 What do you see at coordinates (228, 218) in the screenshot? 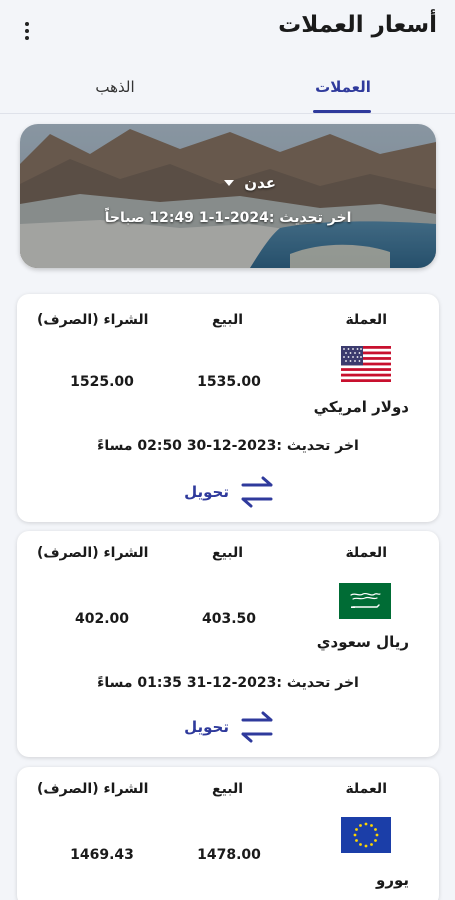
I see `banner-last-update: اخر تحديث :2024-1-1 12:49 صباحاً` at bounding box center [228, 218].